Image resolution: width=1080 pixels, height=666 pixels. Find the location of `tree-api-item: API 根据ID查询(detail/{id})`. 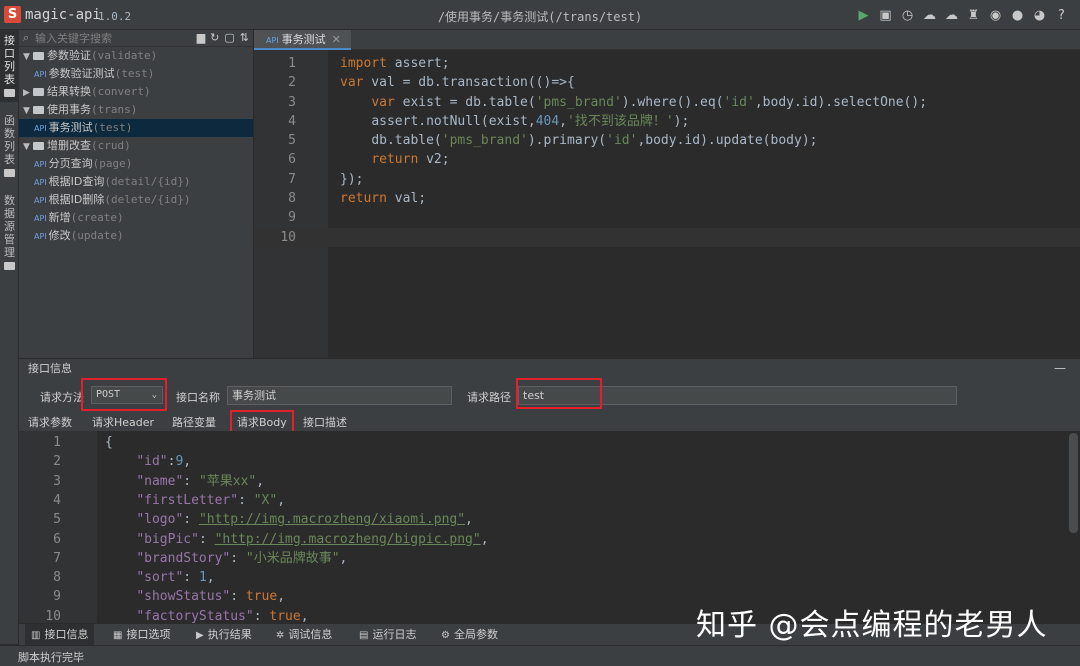

tree-api-item: API 根据ID查询(detail/{id}) is located at coordinates (136, 182).